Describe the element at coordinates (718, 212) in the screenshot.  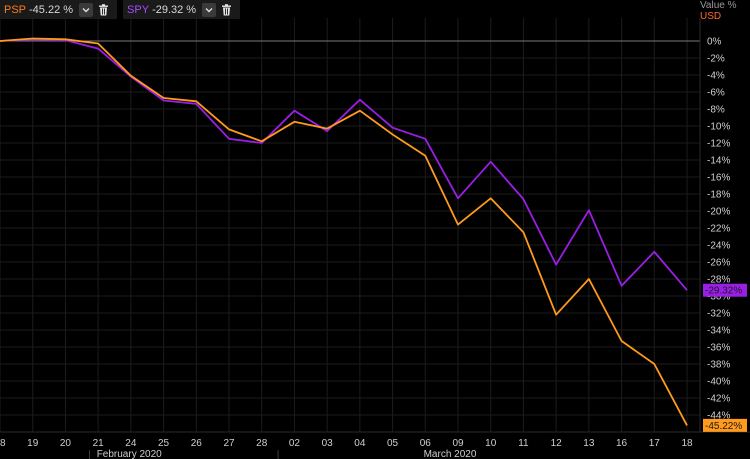
I see `y-tick-label: -20%` at that location.